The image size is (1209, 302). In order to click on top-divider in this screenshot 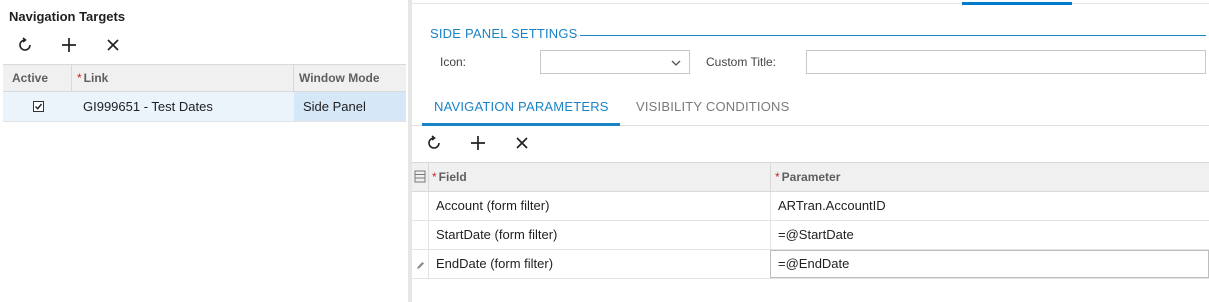, I will do `click(810, 3)`.